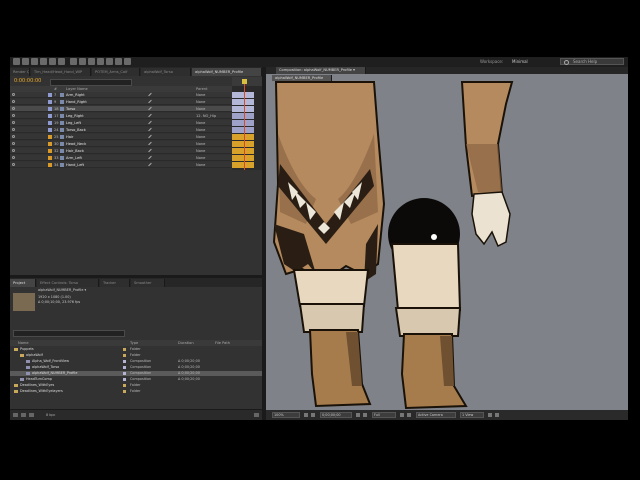 The image size is (640, 480). Describe the element at coordinates (75, 165) in the screenshot. I see `layer-name: Hand_Left` at that location.